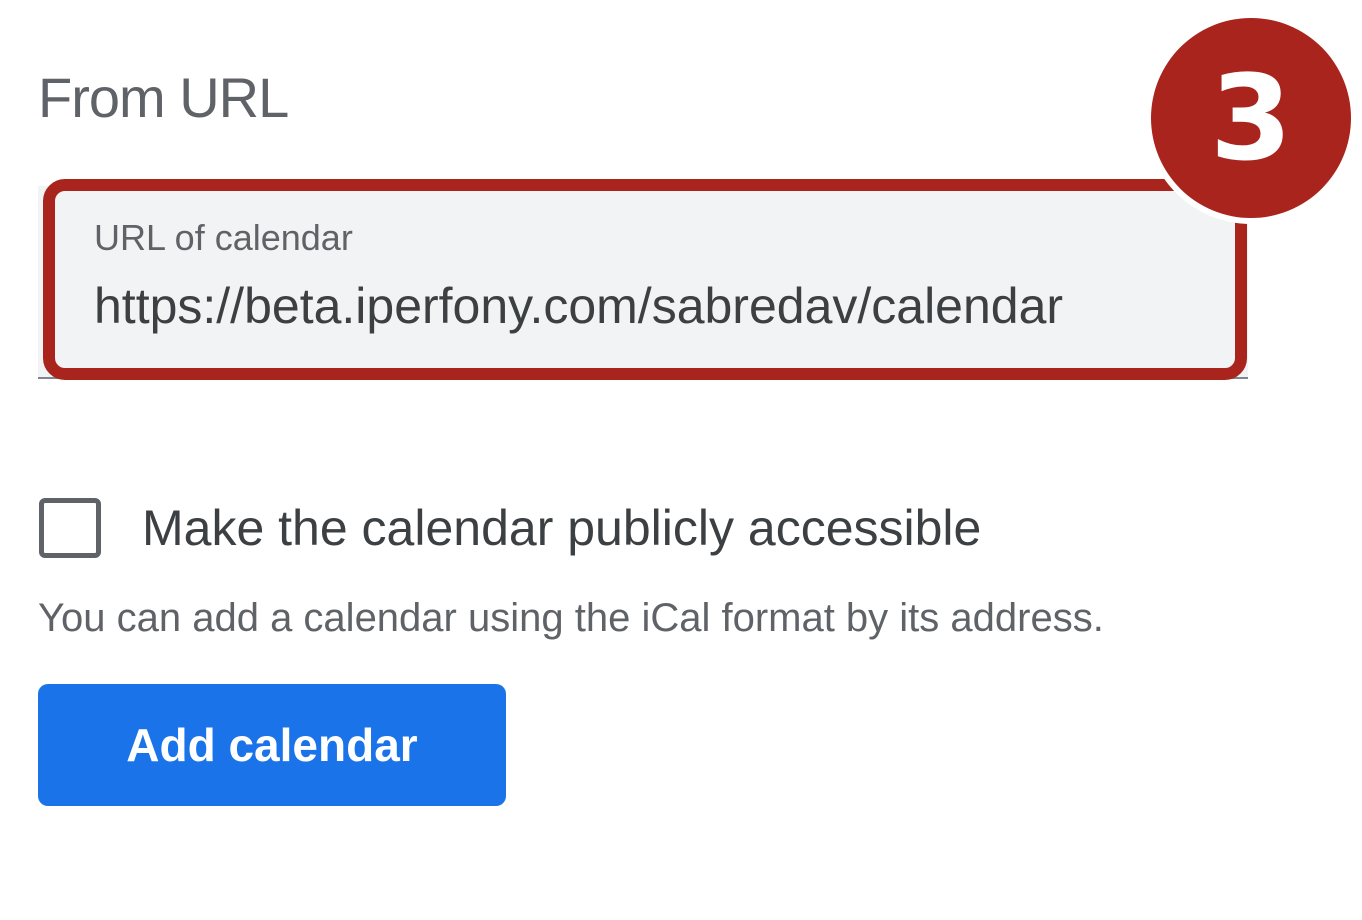 The width and height of the screenshot is (1362, 920). Describe the element at coordinates (641, 306) in the screenshot. I see `url-input` at that location.